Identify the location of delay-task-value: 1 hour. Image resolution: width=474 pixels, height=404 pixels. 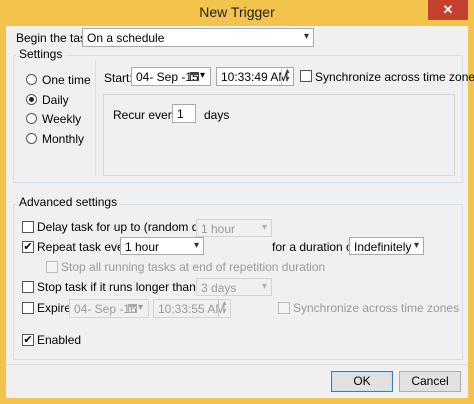
(218, 229).